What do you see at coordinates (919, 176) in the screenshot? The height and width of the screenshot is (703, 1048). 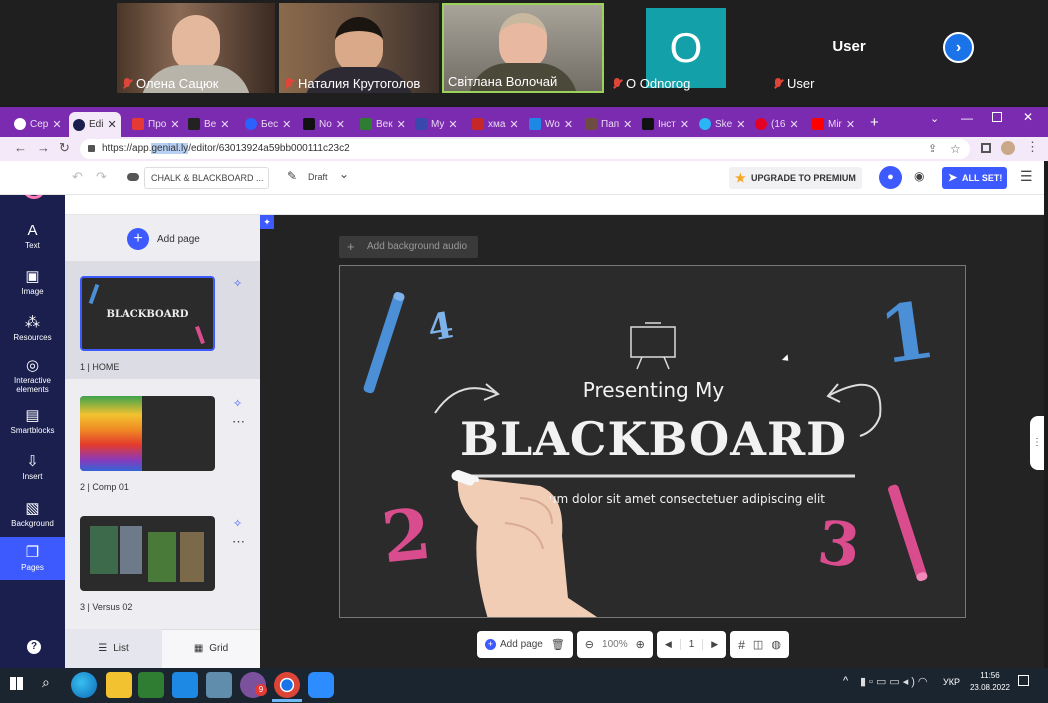 I see `preview-eye-icon: ◉` at bounding box center [919, 176].